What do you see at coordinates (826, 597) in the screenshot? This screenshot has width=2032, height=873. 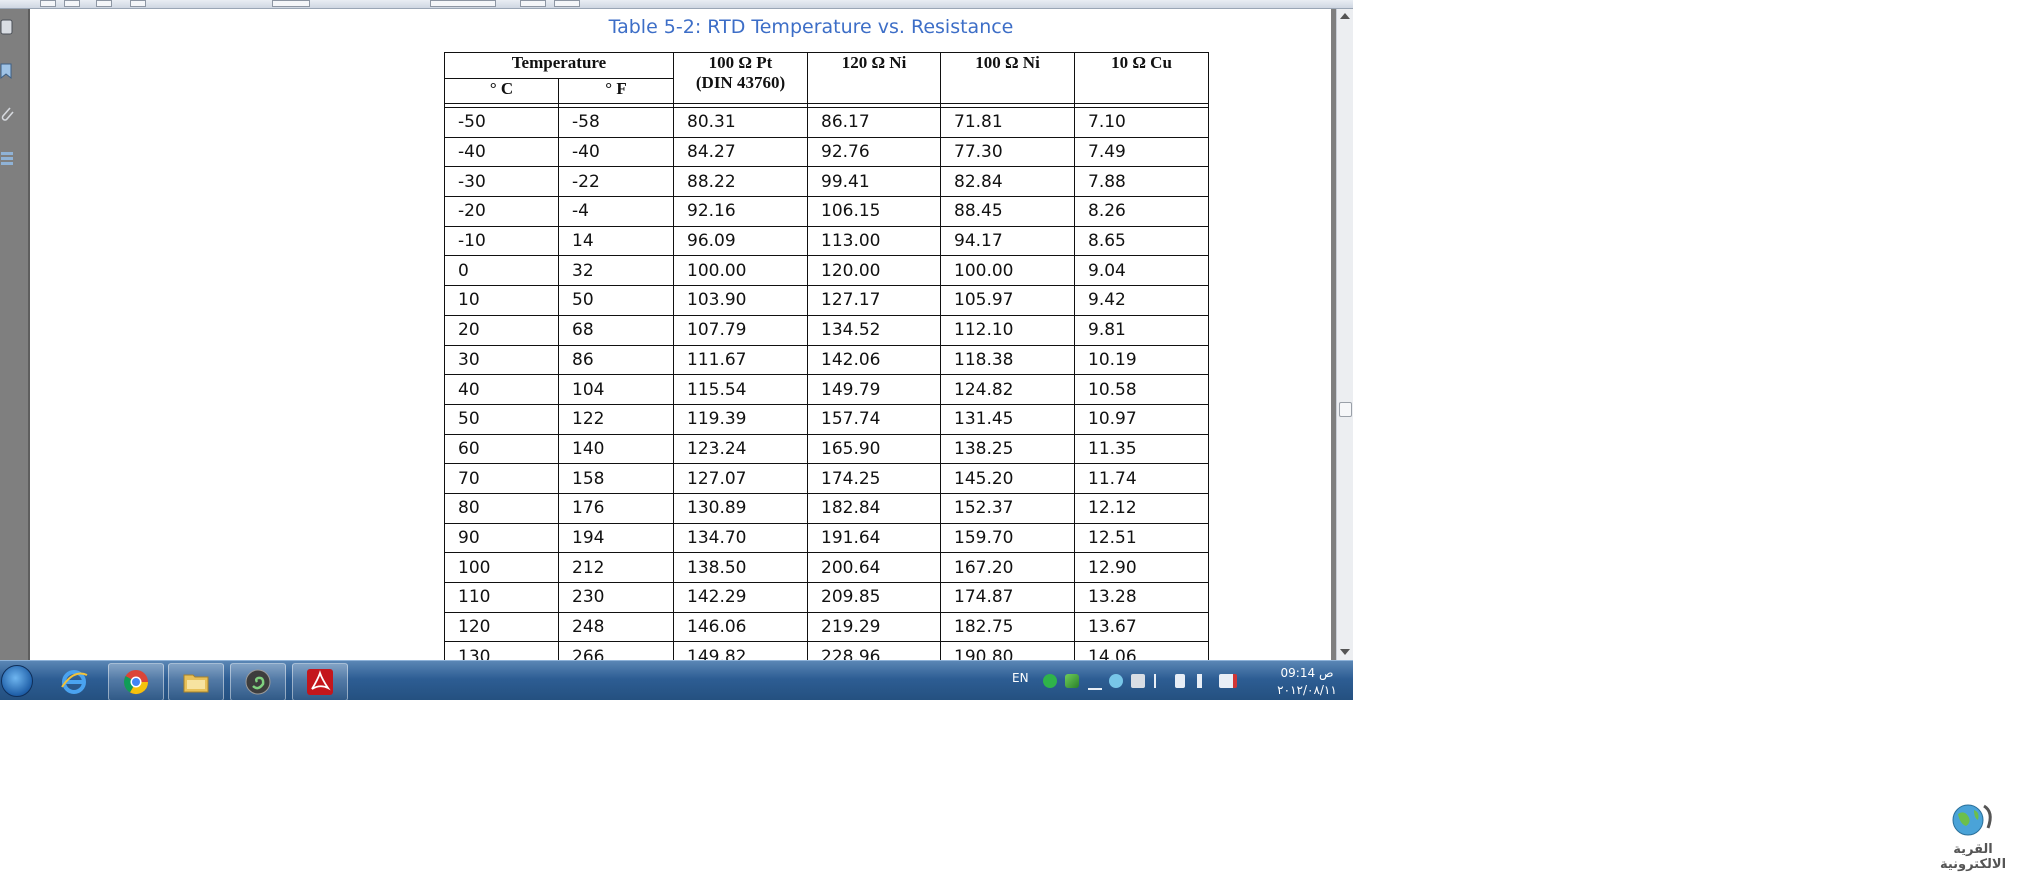 I see `table-row: 110 230 142.29 209.85 174.87 13.28` at bounding box center [826, 597].